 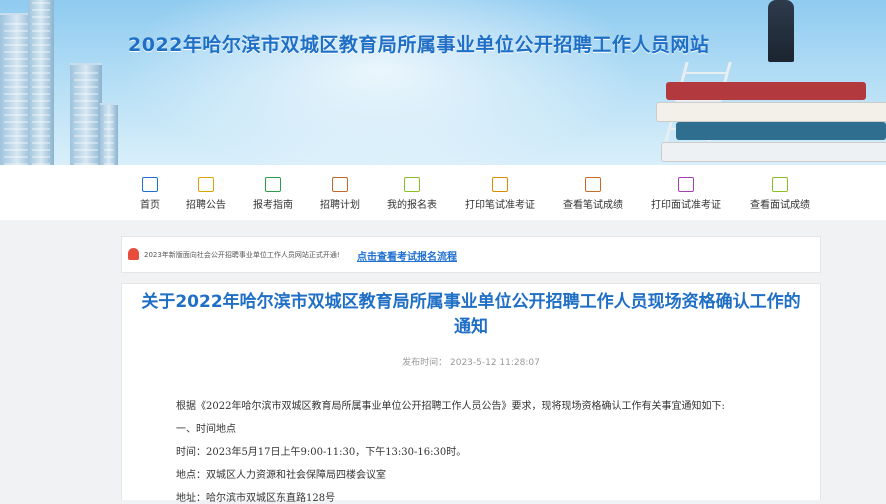 I want to click on nav-label: 打印笔试准考证, so click(x=500, y=205).